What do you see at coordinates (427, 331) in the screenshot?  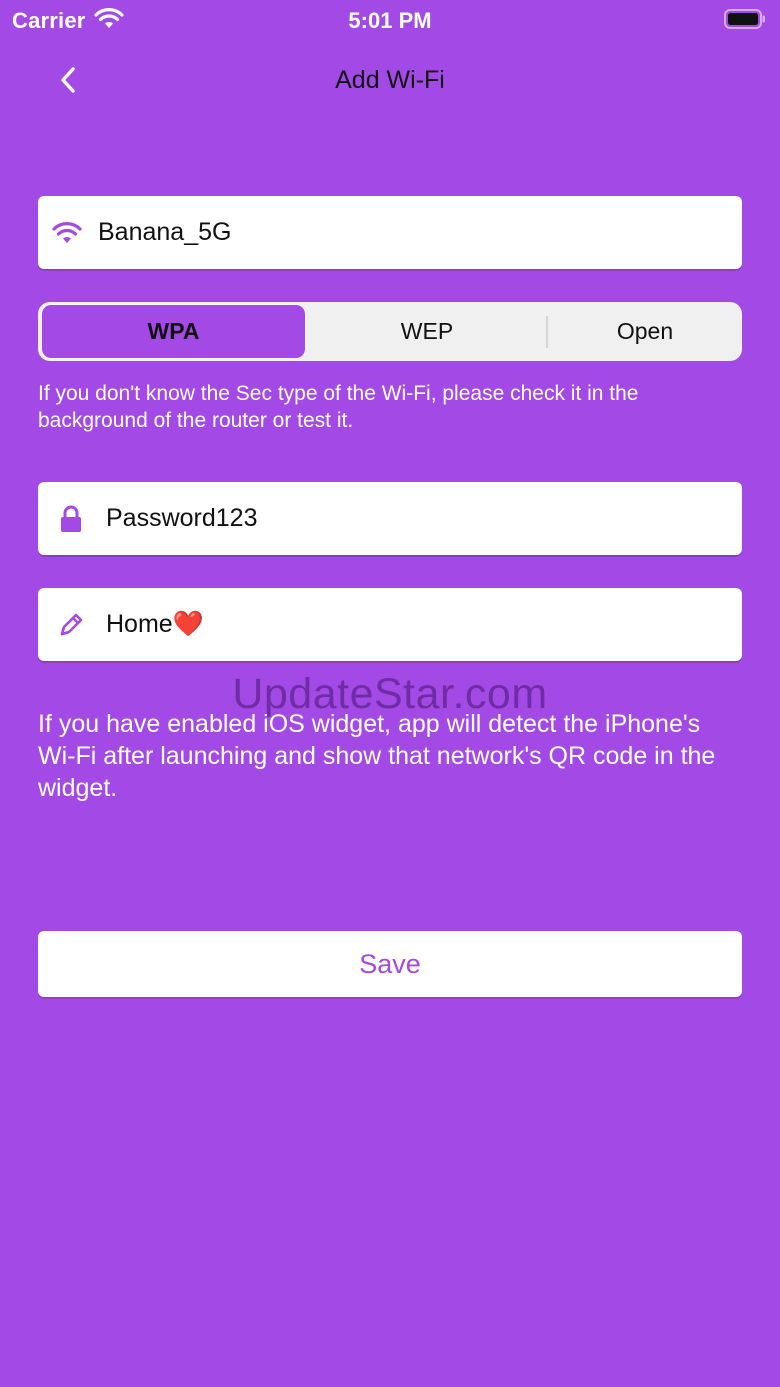 I see `segment-wep: WEP` at bounding box center [427, 331].